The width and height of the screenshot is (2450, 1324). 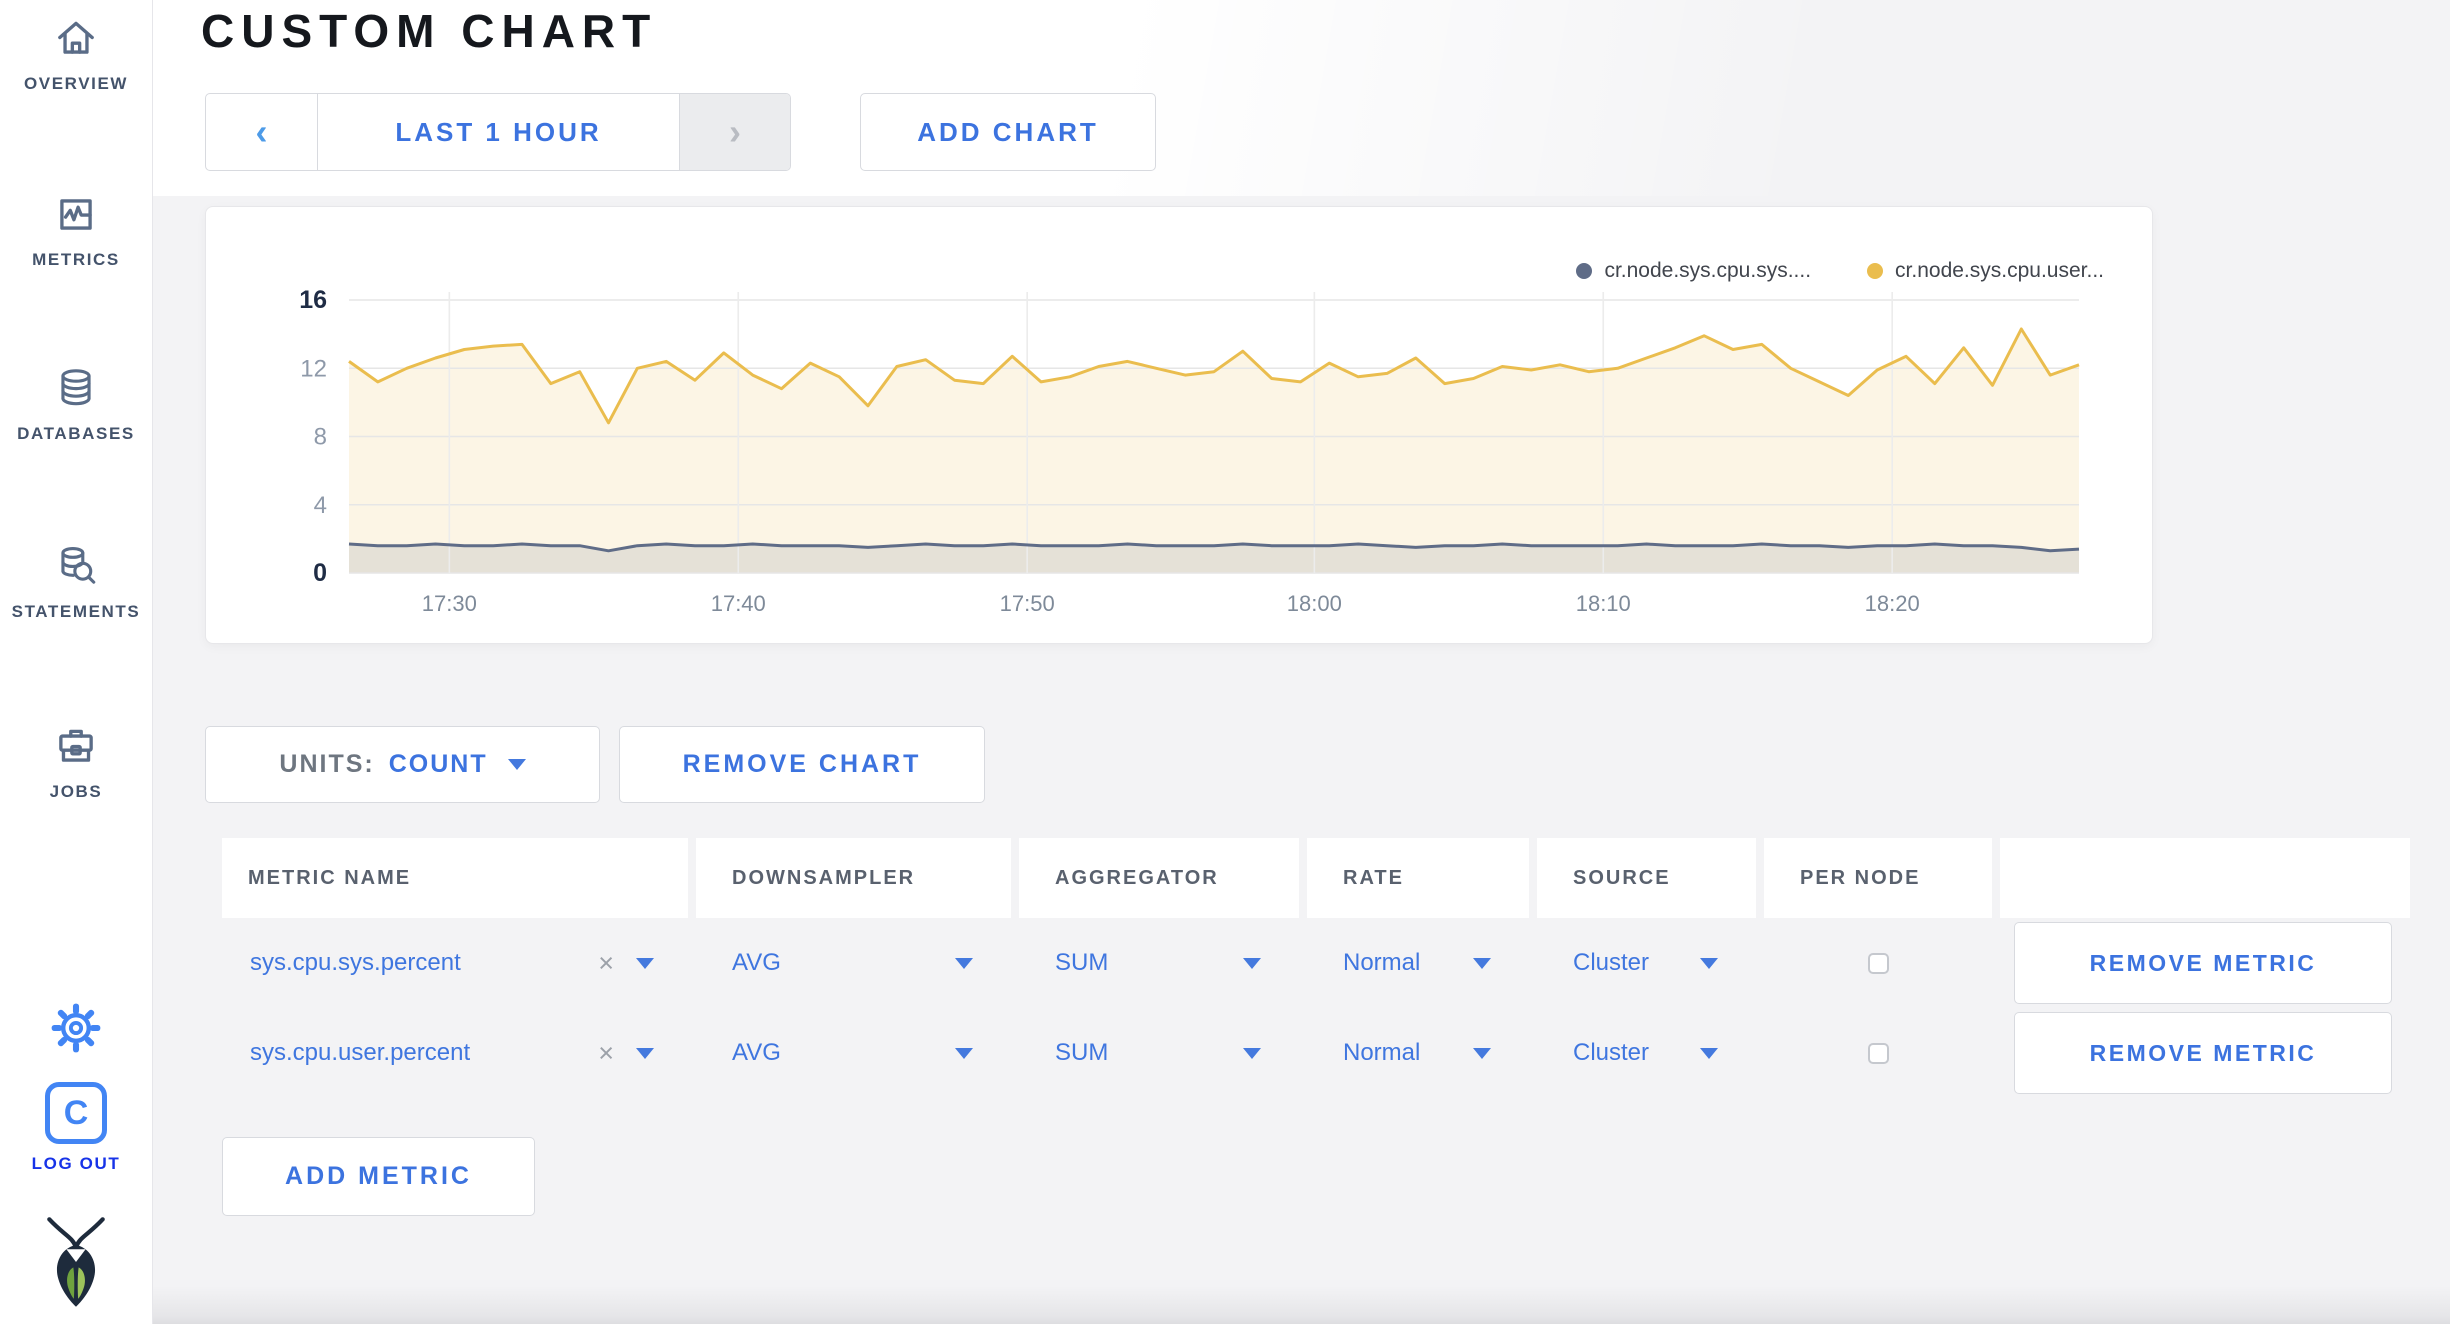 I want to click on source-value: Cluster, so click(x=1611, y=1052).